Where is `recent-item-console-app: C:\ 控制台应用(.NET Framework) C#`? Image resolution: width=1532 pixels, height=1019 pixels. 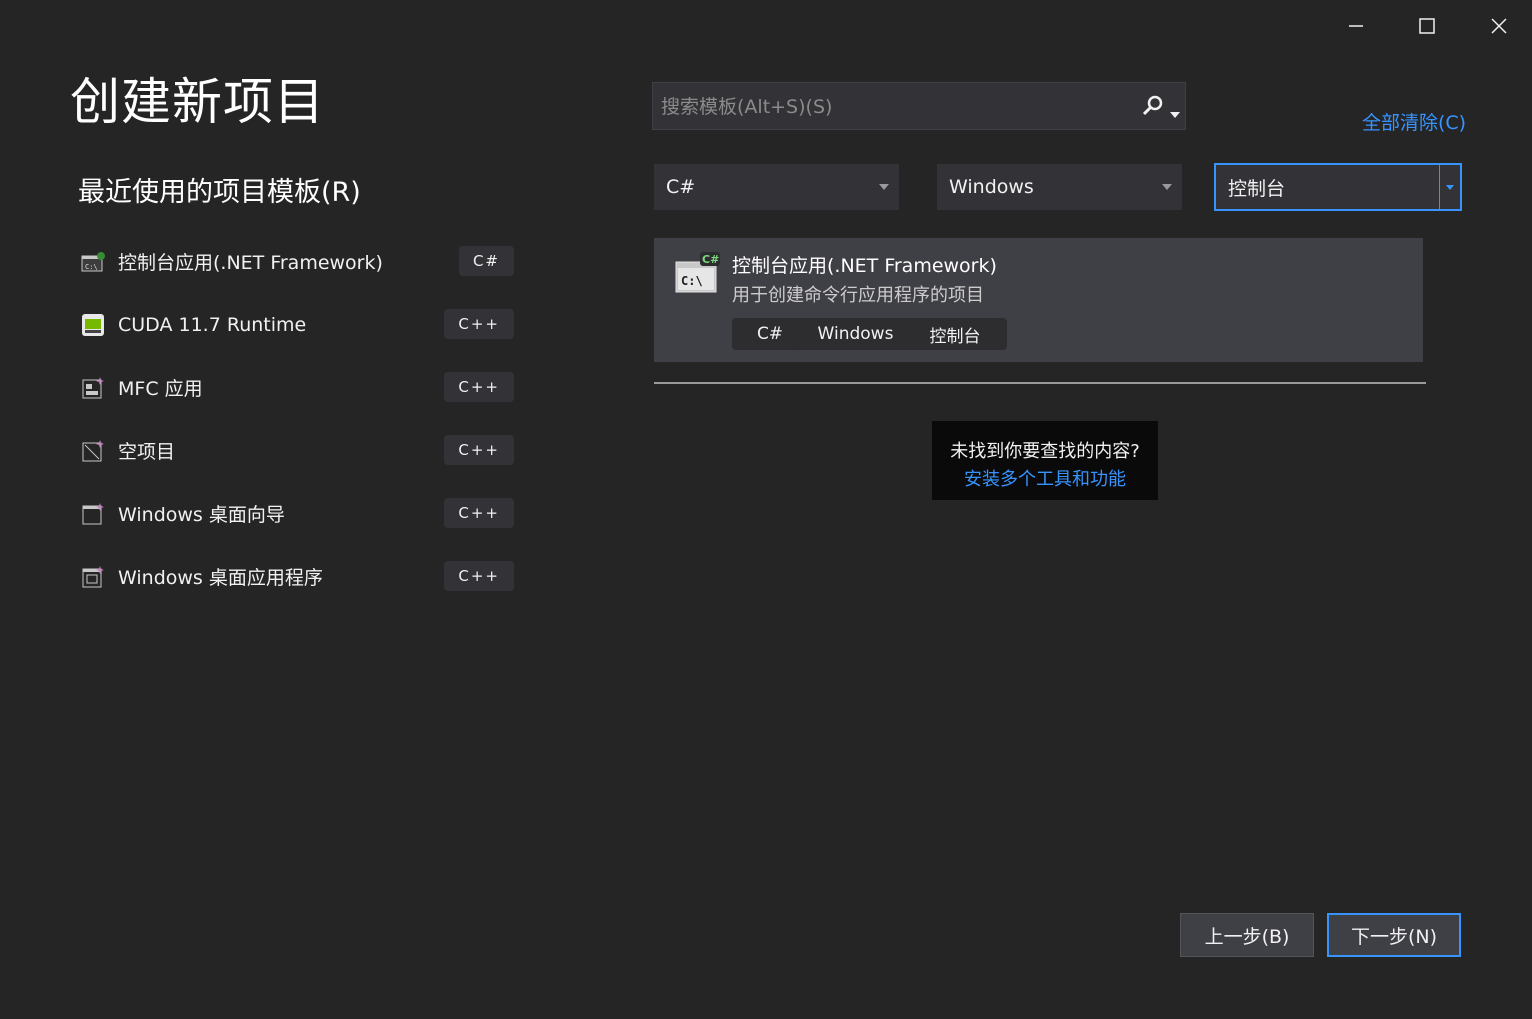 recent-item-console-app: C:\ 控制台应用(.NET Framework) C# is located at coordinates (298, 261).